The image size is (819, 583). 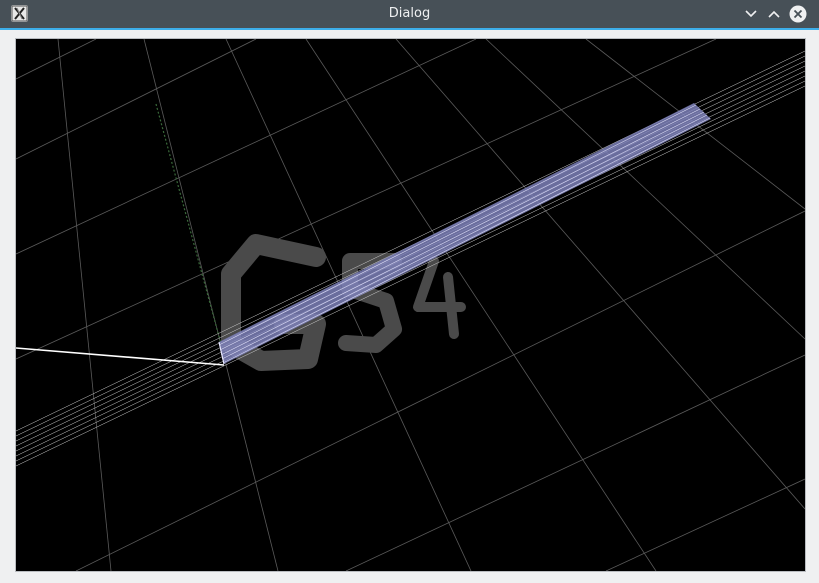 I want to click on title-bar: Dialog, so click(x=409, y=14).